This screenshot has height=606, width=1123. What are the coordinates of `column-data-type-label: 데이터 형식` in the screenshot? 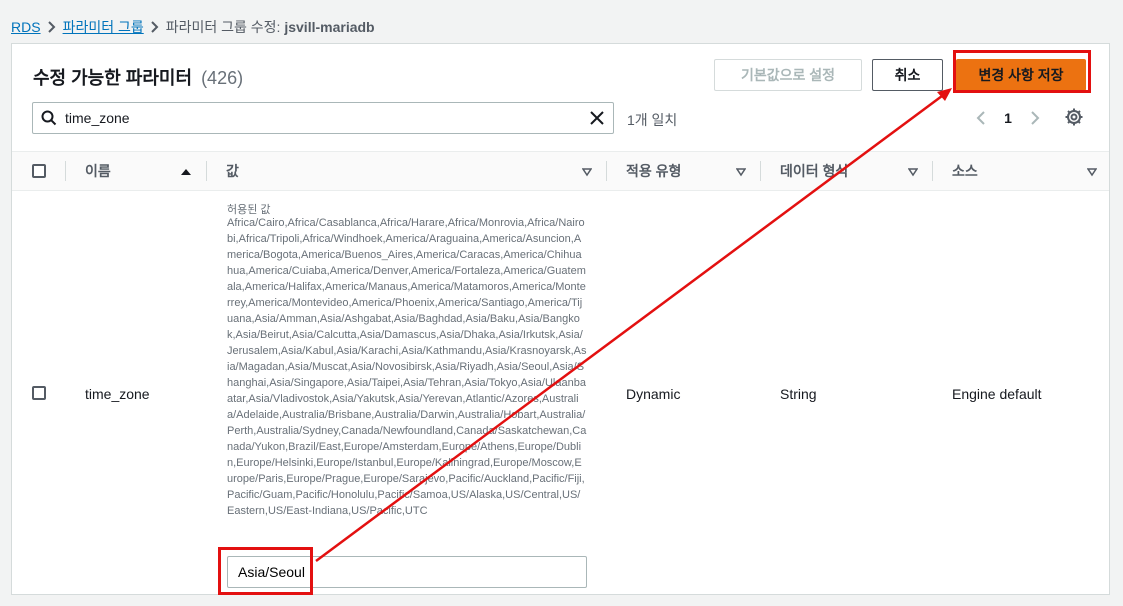 It's located at (814, 171).